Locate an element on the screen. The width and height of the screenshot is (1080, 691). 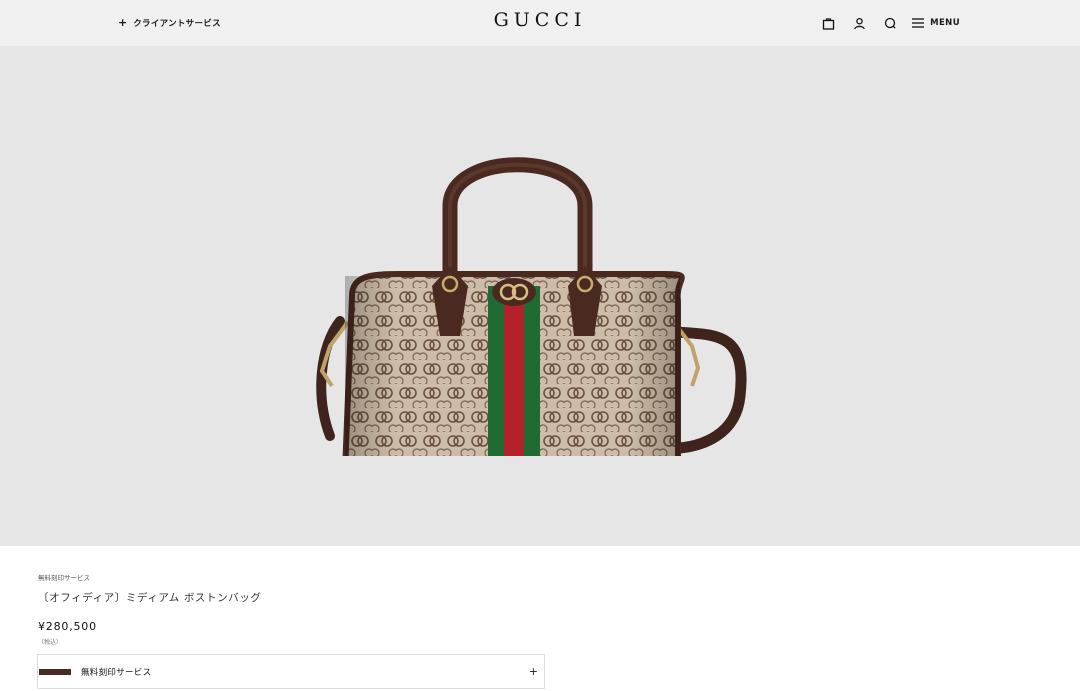
expand-plus-icon: + is located at coordinates (533, 671).